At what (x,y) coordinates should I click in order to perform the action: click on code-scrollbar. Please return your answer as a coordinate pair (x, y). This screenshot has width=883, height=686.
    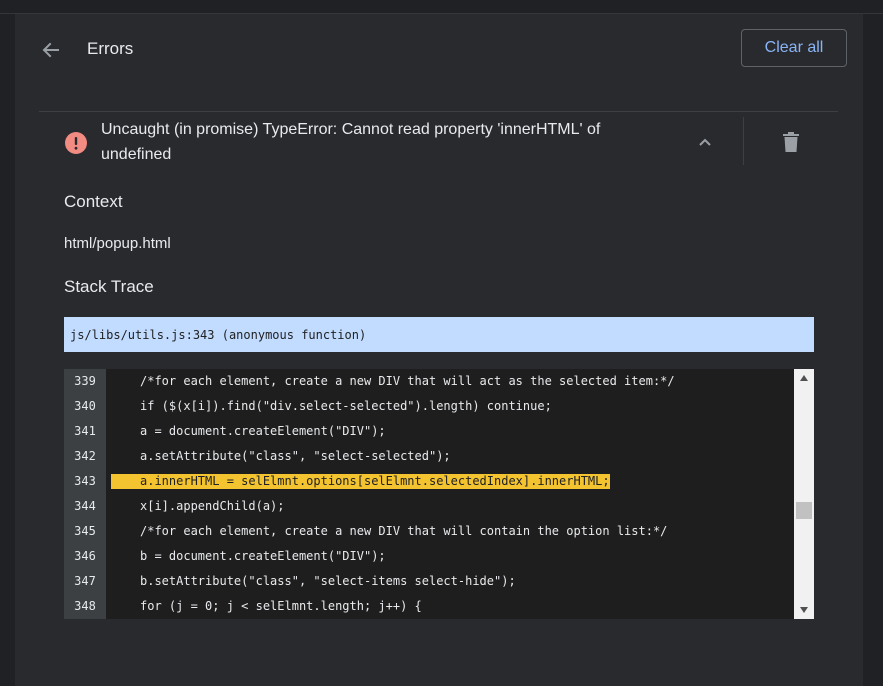
    Looking at the image, I should click on (804, 494).